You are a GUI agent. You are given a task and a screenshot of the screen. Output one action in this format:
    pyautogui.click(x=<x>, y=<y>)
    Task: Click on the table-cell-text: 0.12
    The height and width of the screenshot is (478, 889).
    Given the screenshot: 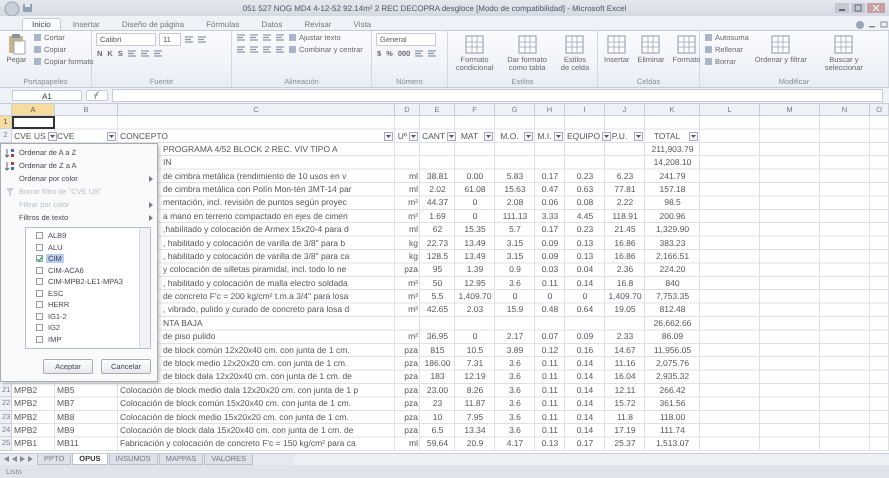 What is the action you would take?
    pyautogui.click(x=550, y=350)
    